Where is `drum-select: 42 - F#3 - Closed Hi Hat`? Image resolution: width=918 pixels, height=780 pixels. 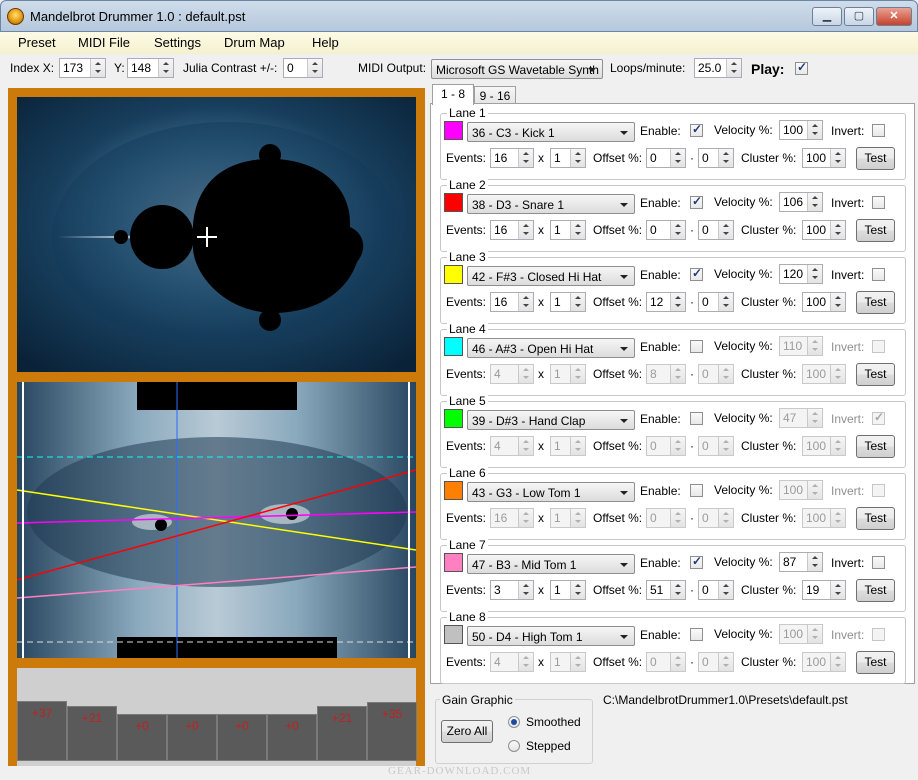 drum-select: 42 - F#3 - Closed Hi Hat is located at coordinates (551, 276).